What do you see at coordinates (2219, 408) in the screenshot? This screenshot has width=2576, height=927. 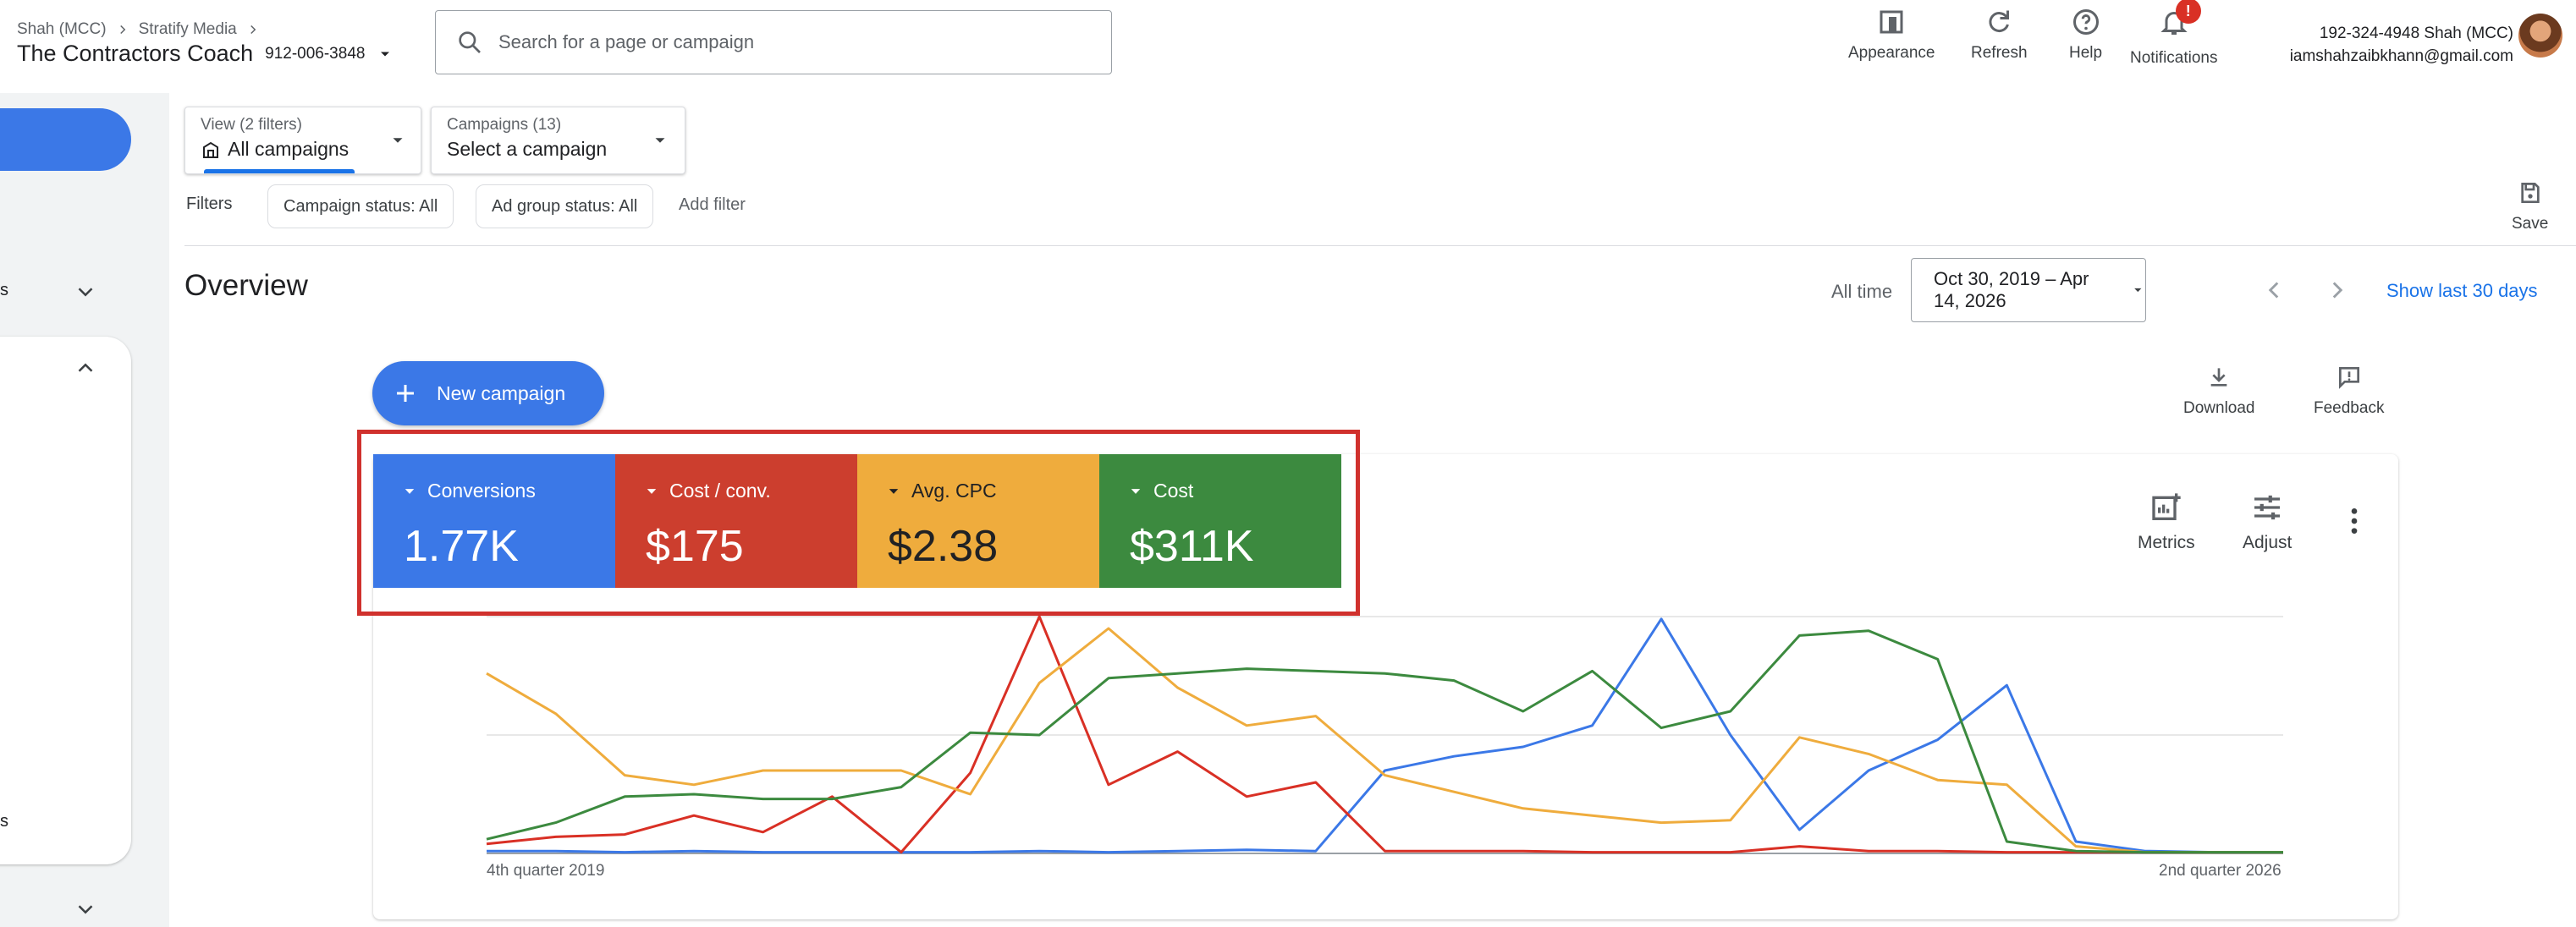 I see `download-label: Download` at bounding box center [2219, 408].